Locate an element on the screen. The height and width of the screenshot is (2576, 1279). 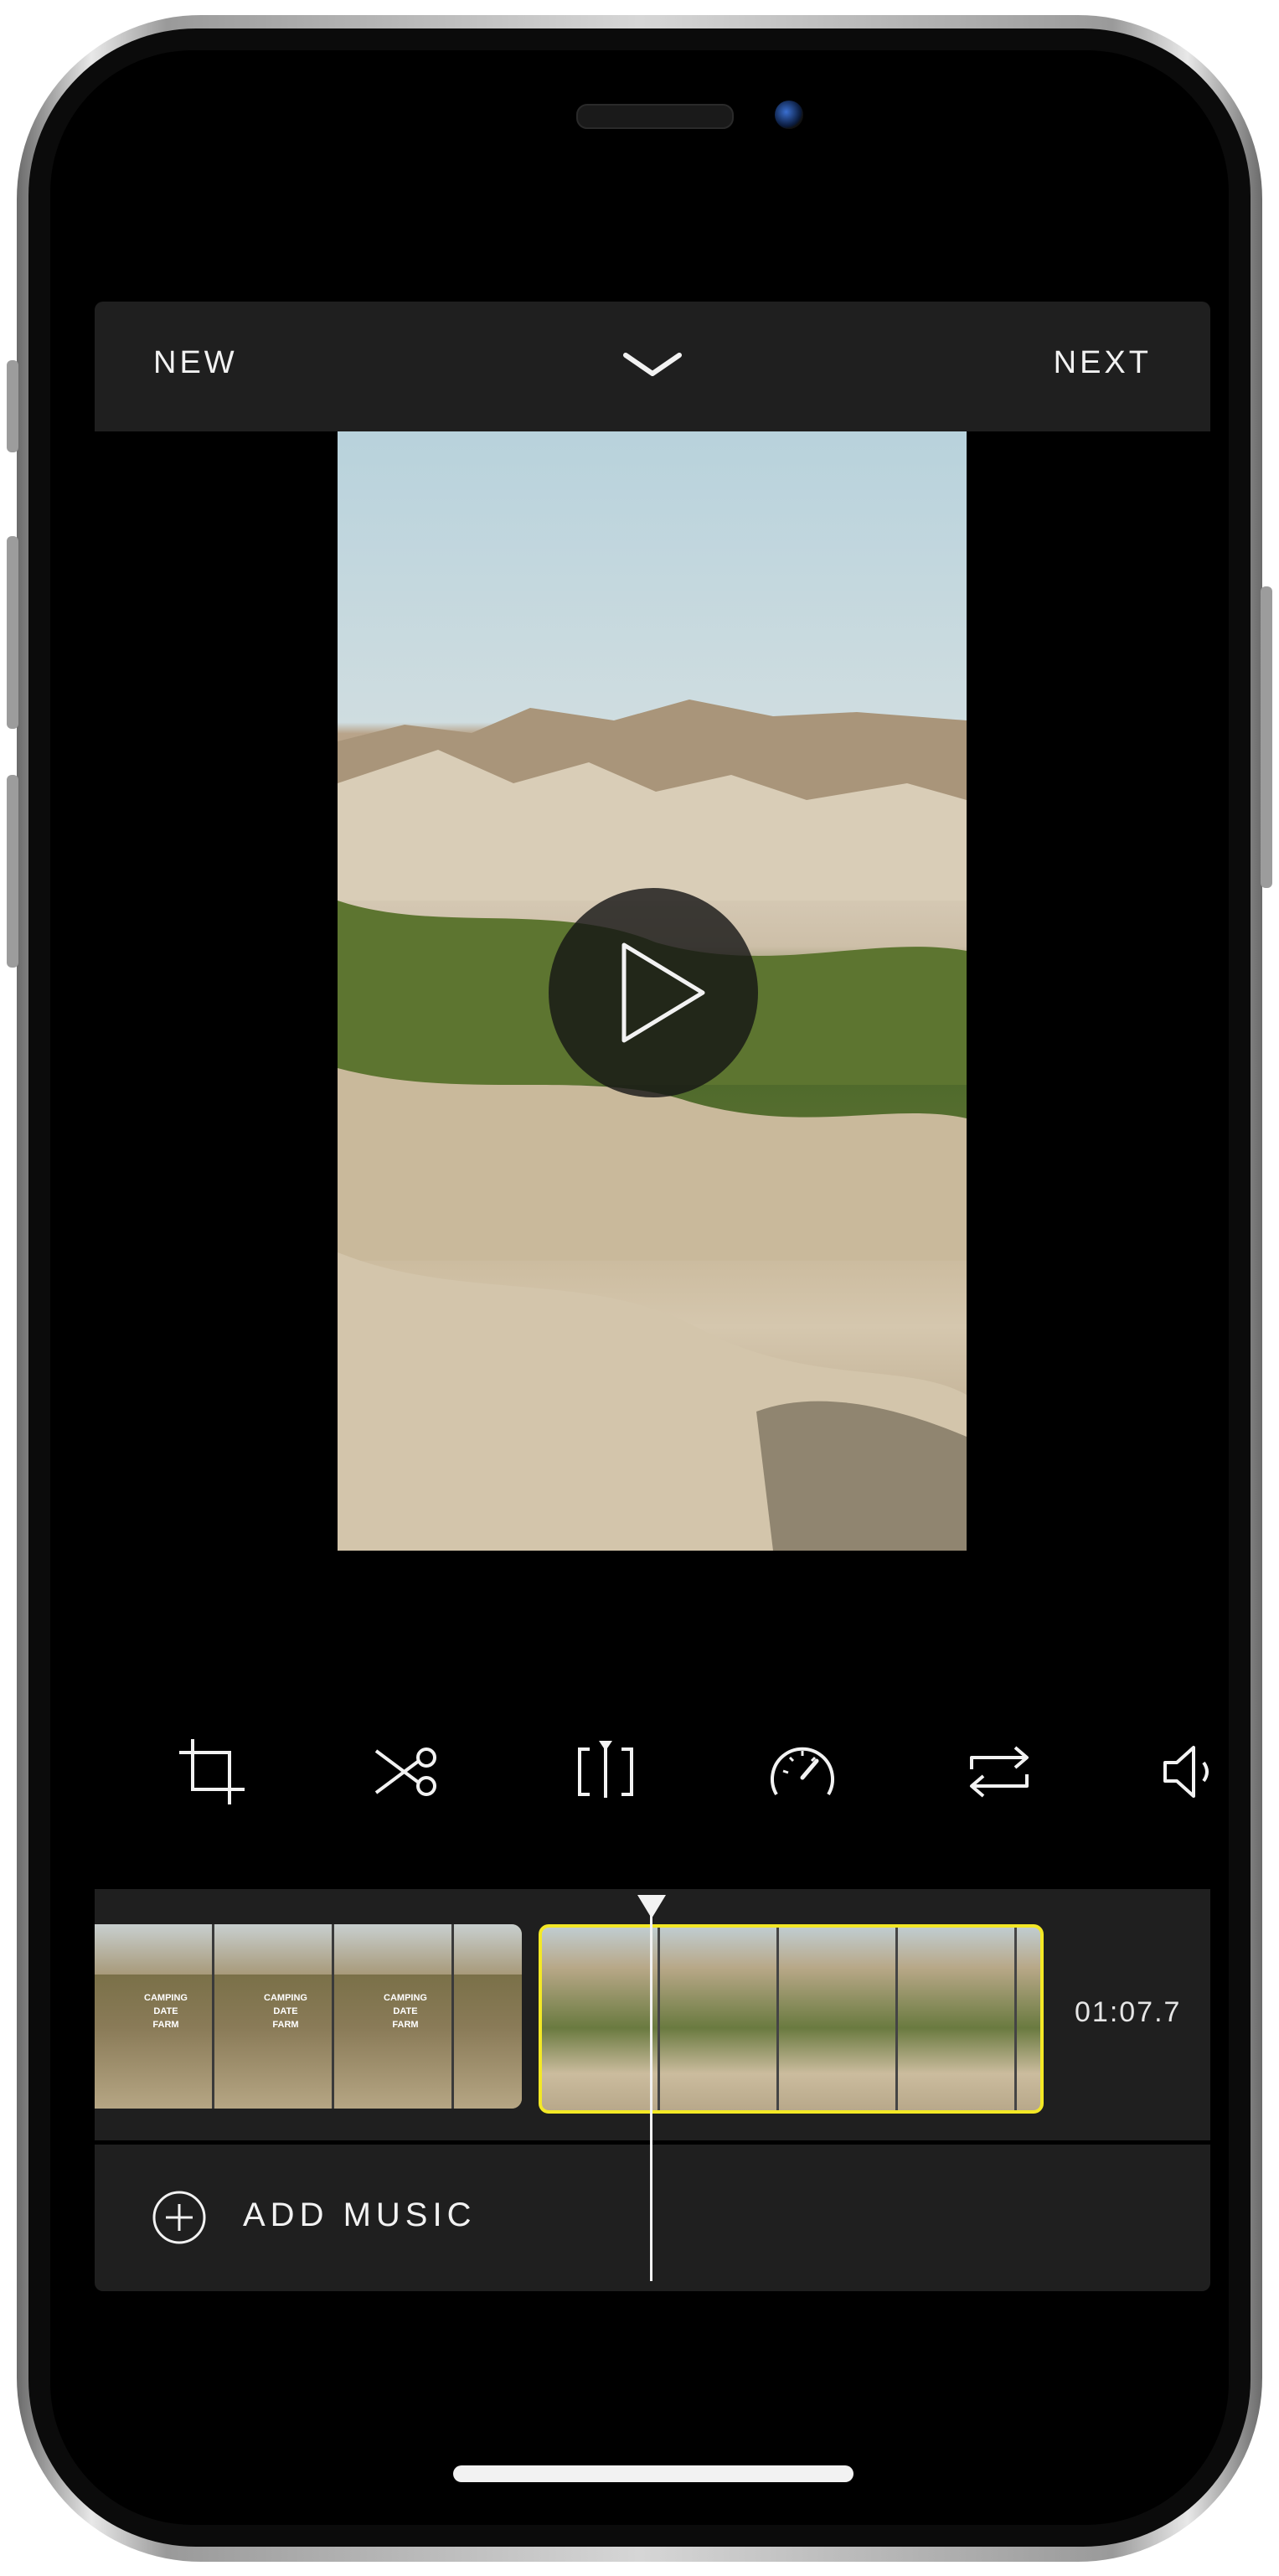
editor-top-bar: NEW NEXT is located at coordinates (652, 366).